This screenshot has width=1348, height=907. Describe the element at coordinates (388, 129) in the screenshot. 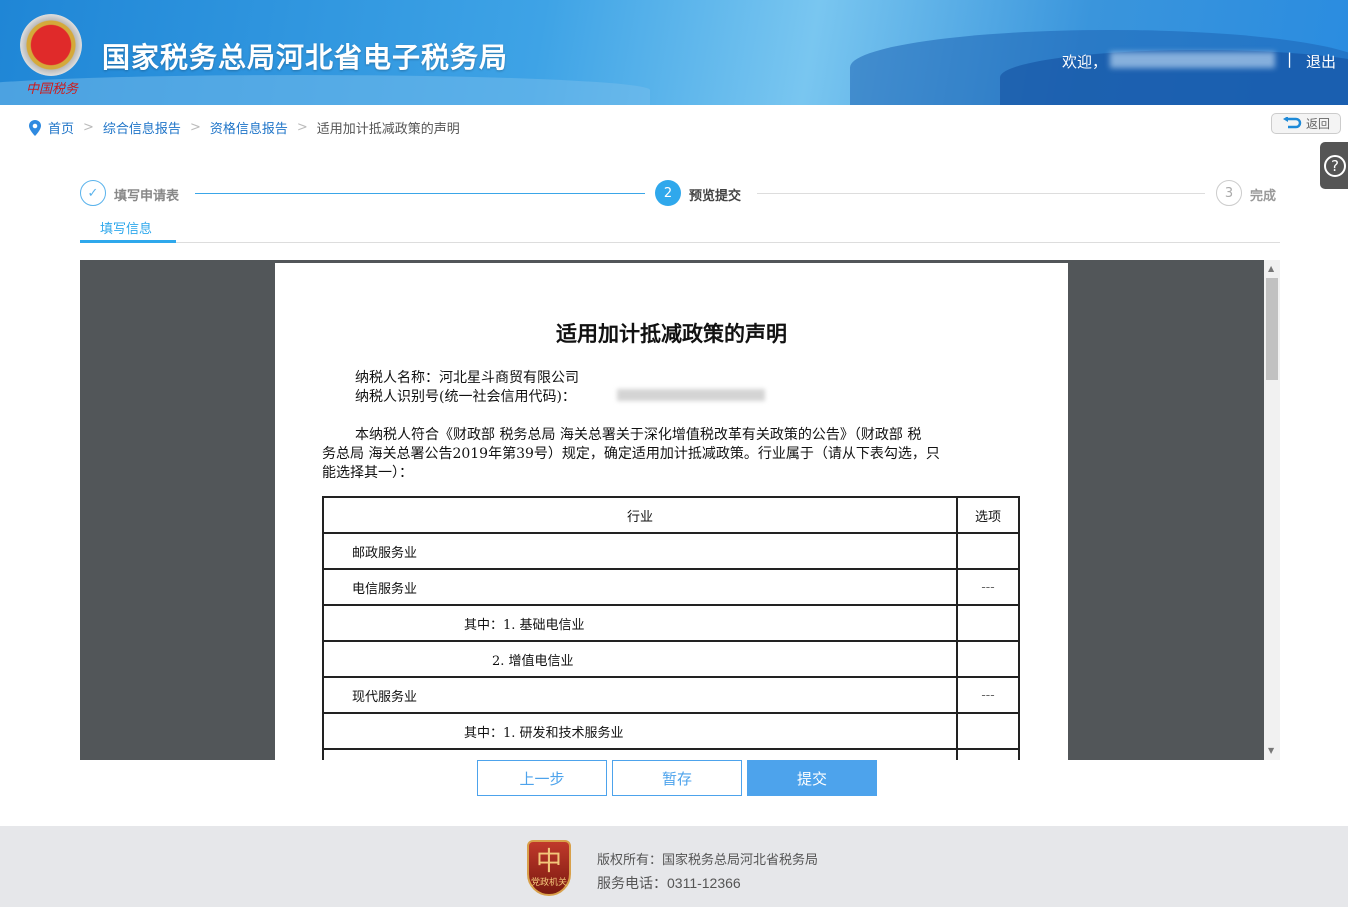

I see `breadcrumb-current: 适用加计抵减政策的声明` at that location.